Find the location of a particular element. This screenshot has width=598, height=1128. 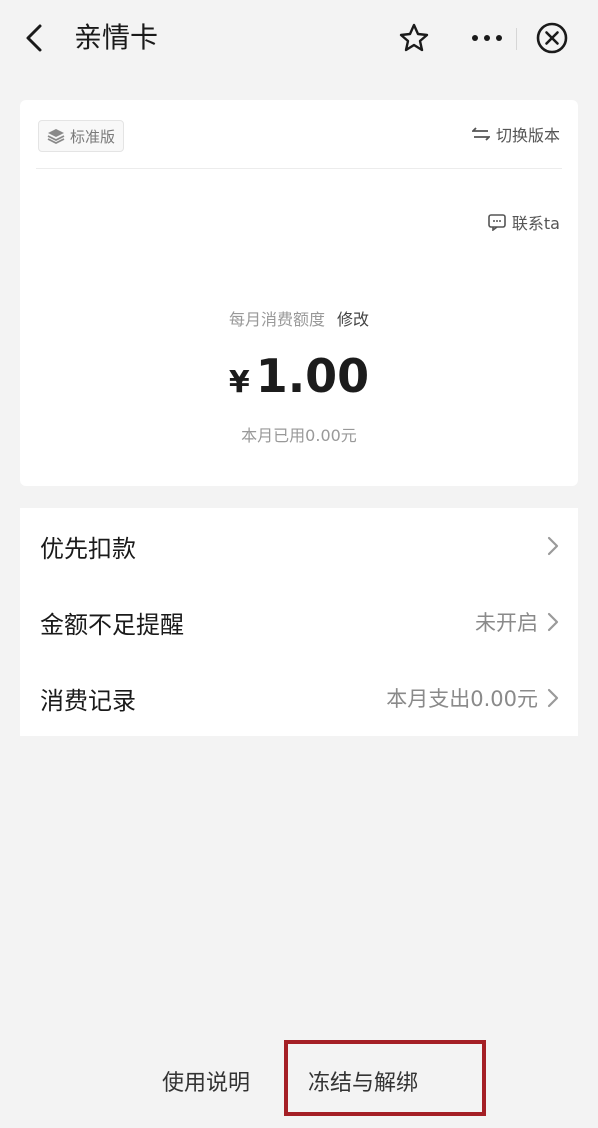

top-bar: 亲情卡 is located at coordinates (299, 39).